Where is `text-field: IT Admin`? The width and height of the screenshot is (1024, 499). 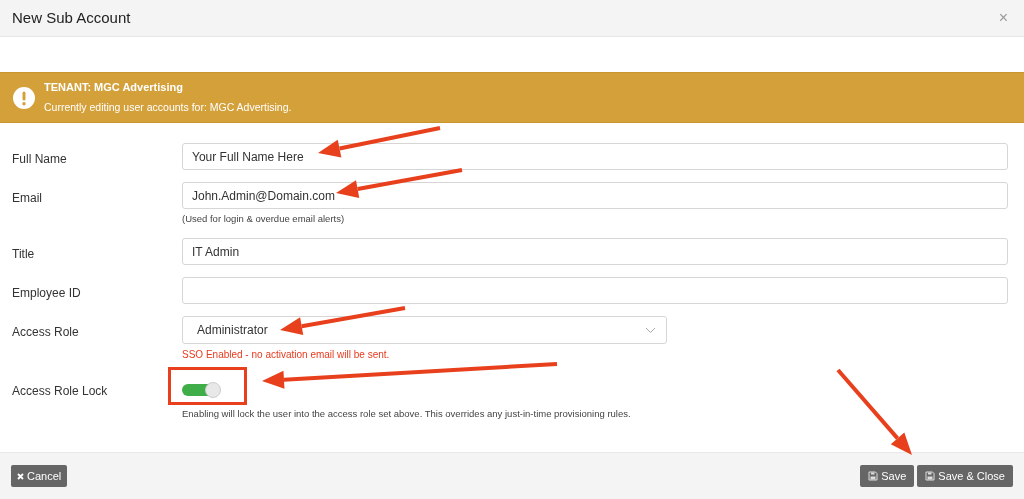
text-field: IT Admin is located at coordinates (595, 252).